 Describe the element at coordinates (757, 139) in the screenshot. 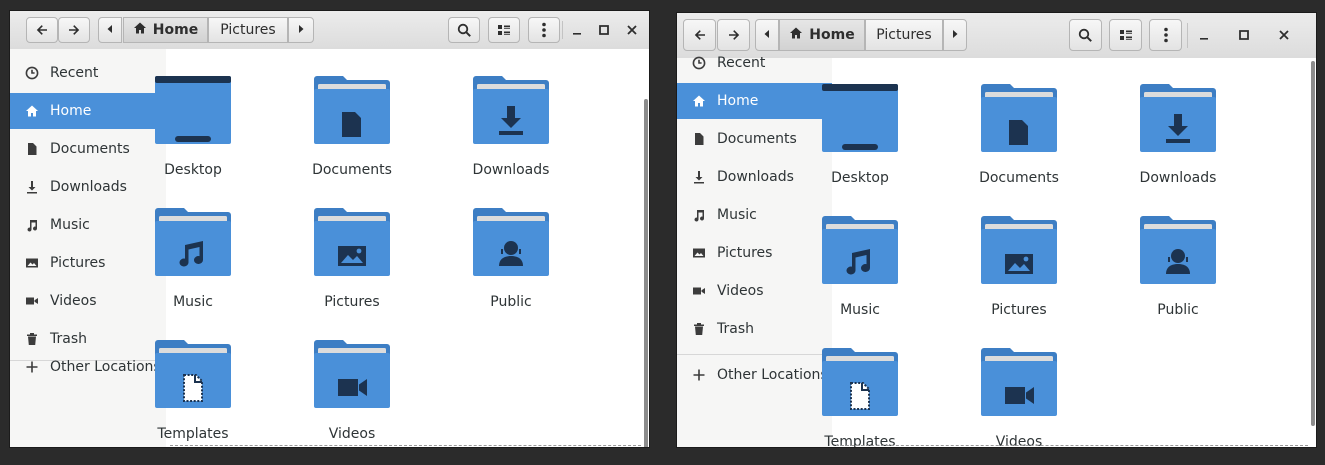

I see `sidebar-item-label: Documents` at that location.